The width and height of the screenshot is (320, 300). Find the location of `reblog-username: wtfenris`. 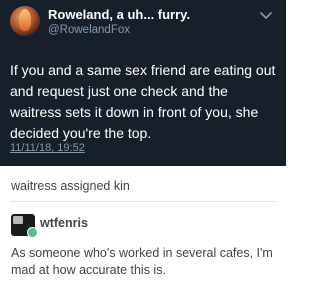

reblog-username: wtfenris is located at coordinates (64, 223).